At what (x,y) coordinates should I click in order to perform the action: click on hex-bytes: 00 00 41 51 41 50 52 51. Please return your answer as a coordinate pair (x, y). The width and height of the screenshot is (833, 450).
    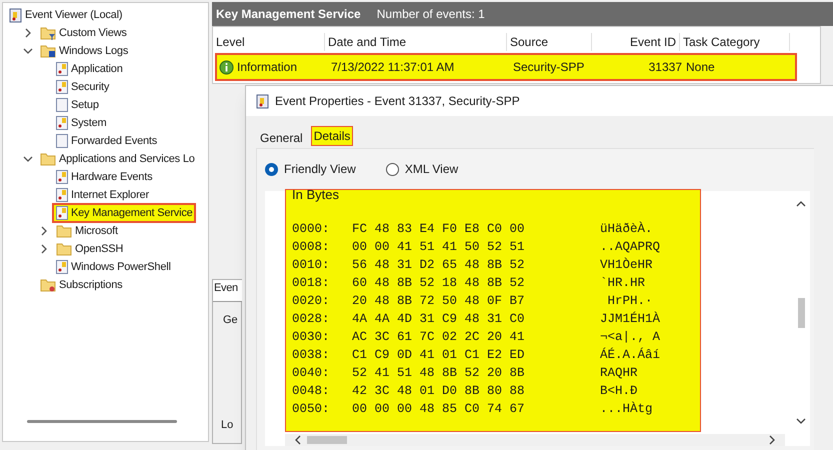
    Looking at the image, I should click on (439, 247).